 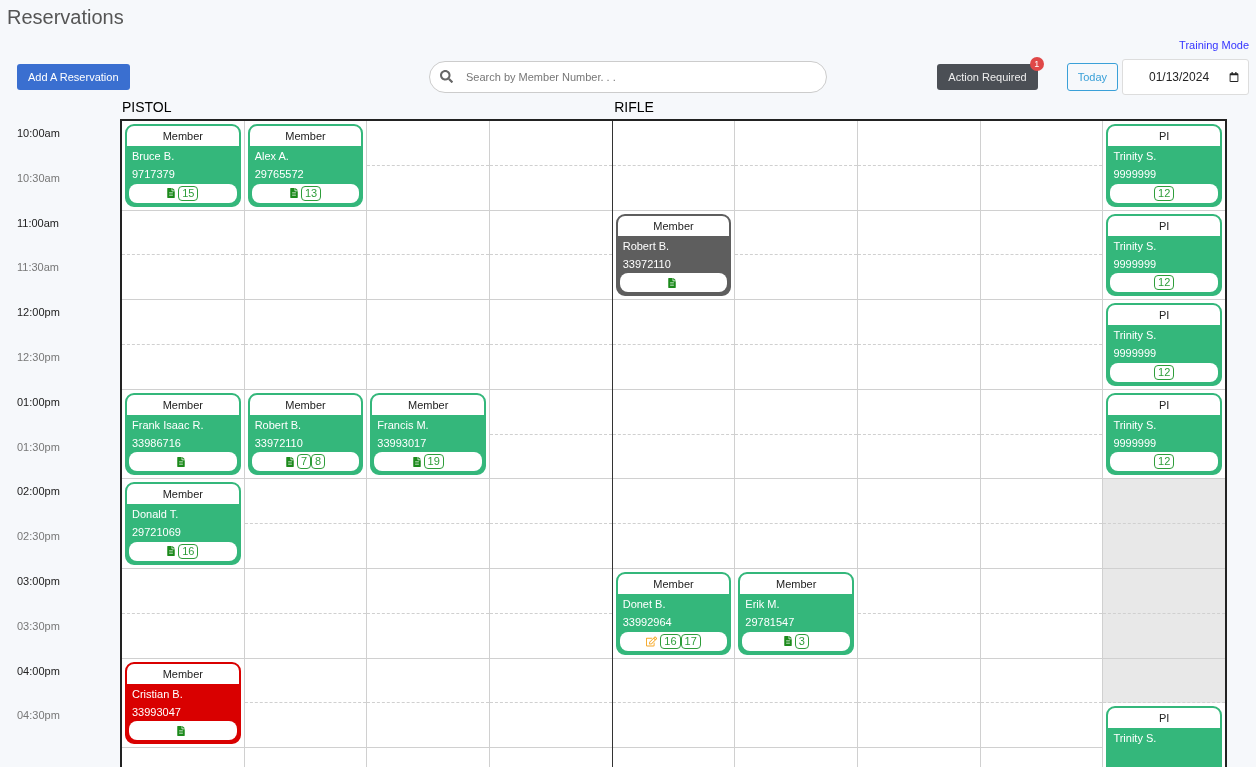 What do you see at coordinates (38, 536) in the screenshot?
I see `time-label: 02:30pm` at bounding box center [38, 536].